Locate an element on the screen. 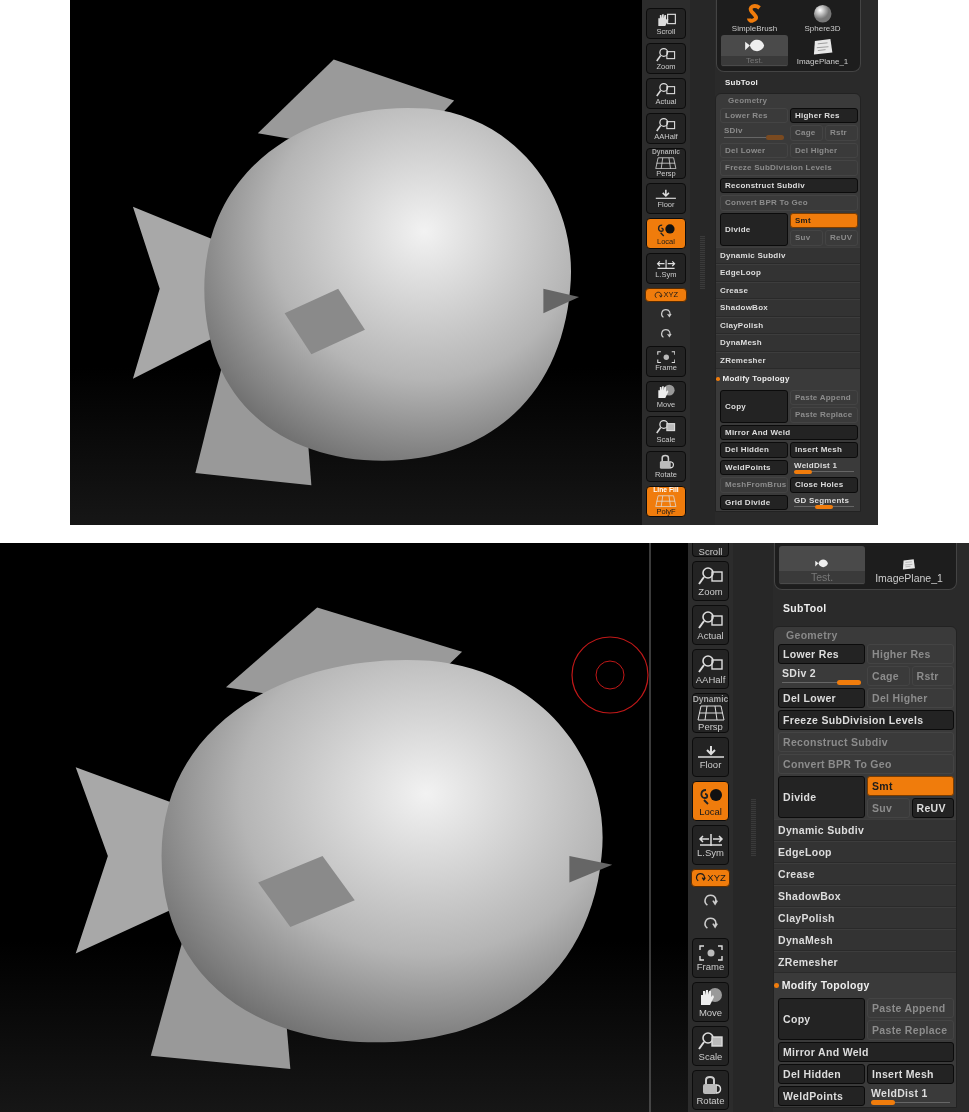 The image size is (969, 1112). toolbar-button: Scale is located at coordinates (710, 1045).